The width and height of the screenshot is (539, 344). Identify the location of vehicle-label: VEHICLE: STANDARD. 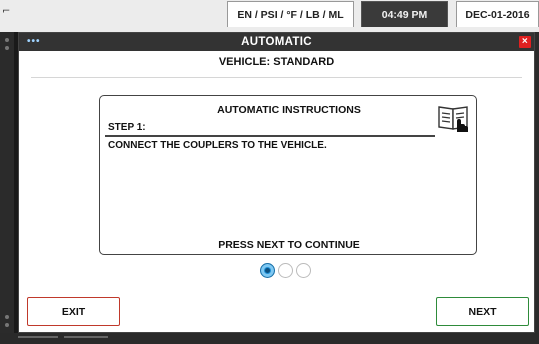
(276, 62).